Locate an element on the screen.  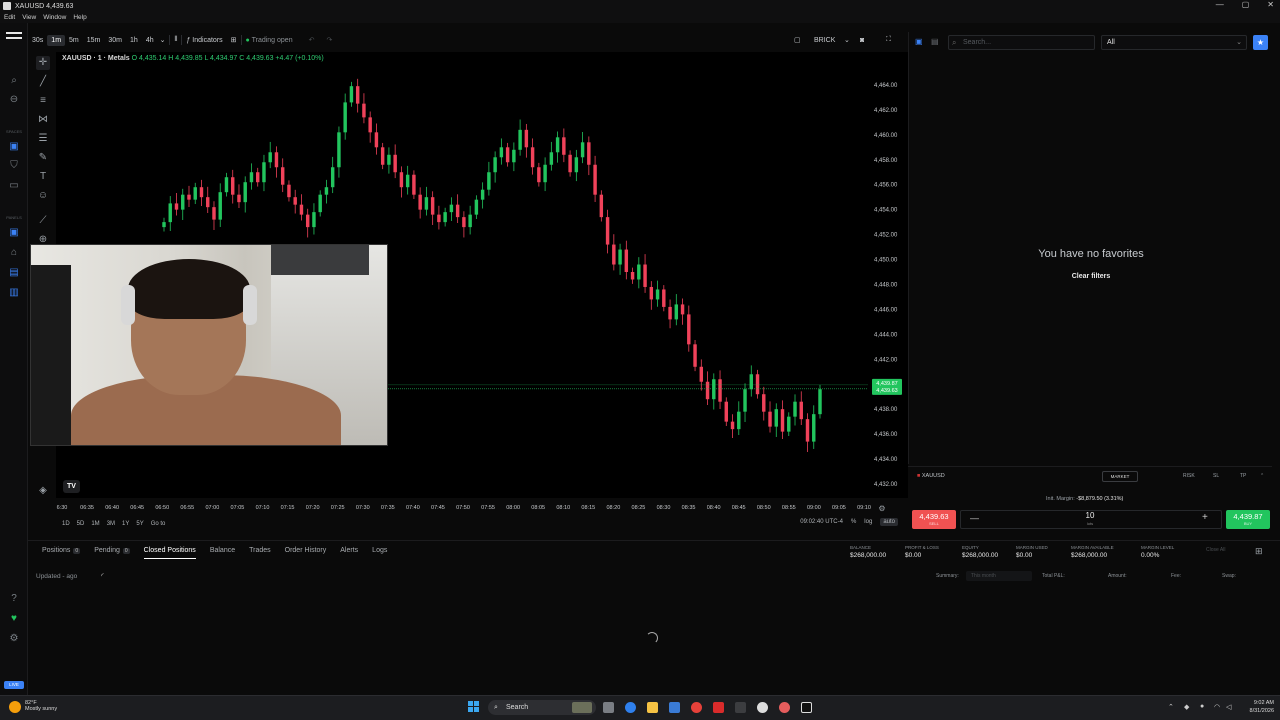
tray-mic-icon: ● is located at coordinates (1202, 706).